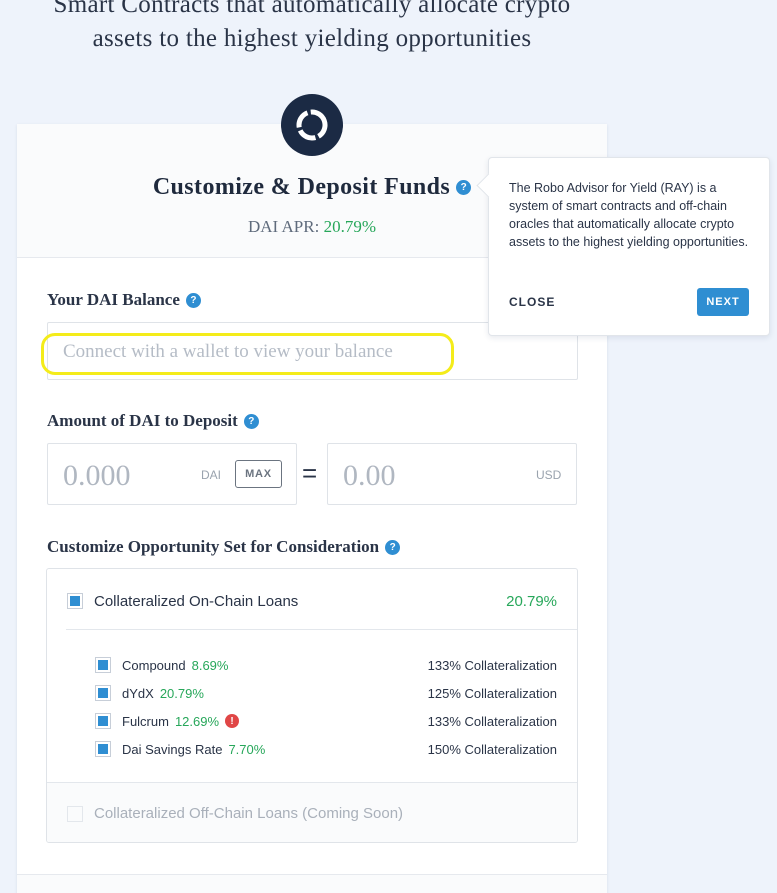 Image resolution: width=777 pixels, height=893 pixels. What do you see at coordinates (723, 302) in the screenshot?
I see `tooltip-next-button: NEXT` at bounding box center [723, 302].